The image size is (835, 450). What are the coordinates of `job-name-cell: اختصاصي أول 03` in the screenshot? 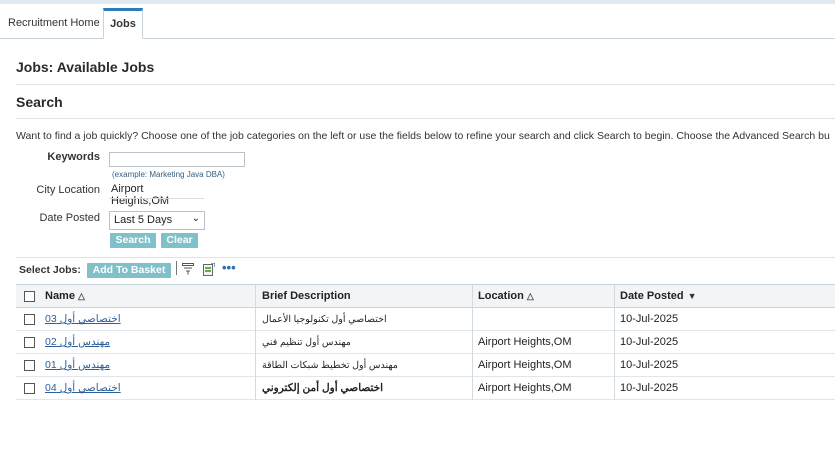 It's located at (150, 319).